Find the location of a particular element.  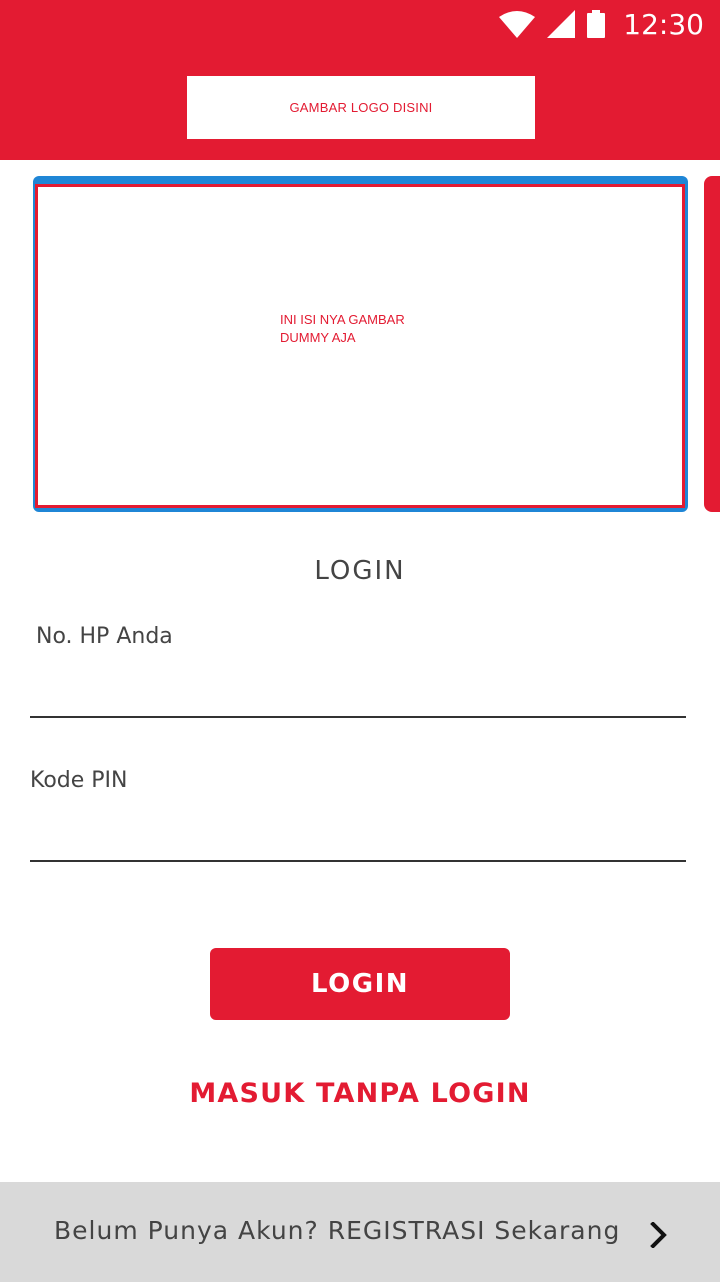

chevron-right-icon is located at coordinates (658, 1235).